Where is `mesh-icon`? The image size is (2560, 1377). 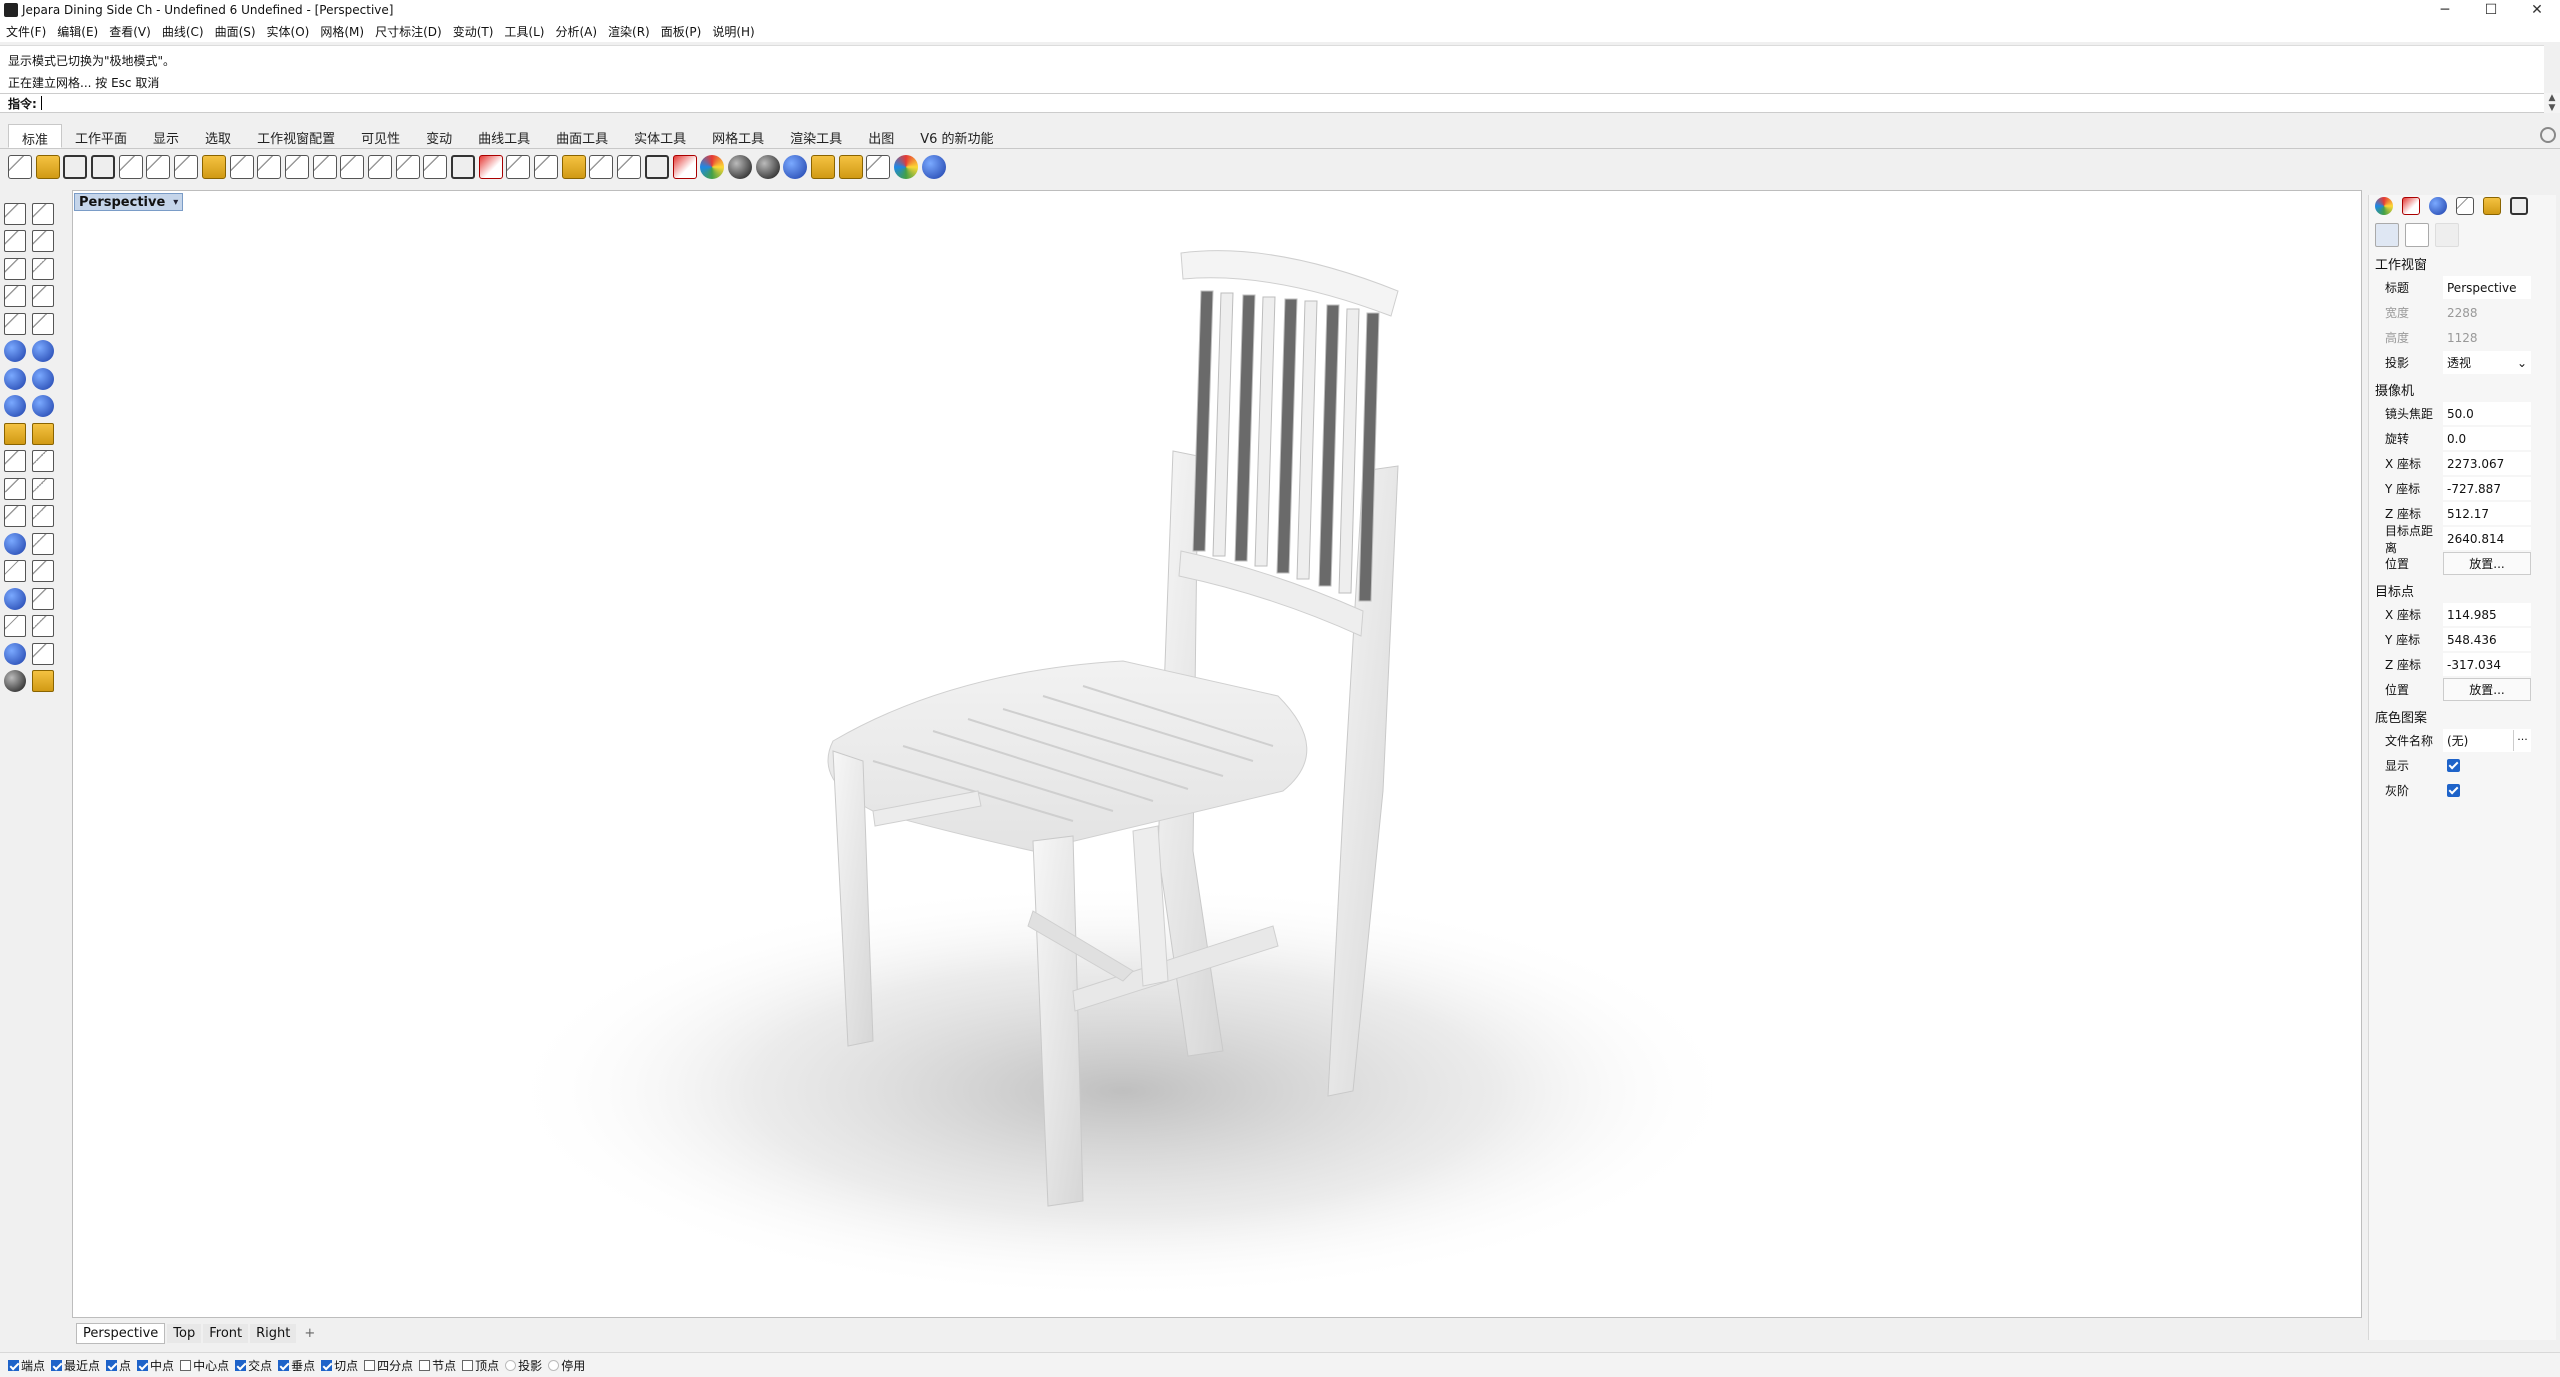
mesh-icon is located at coordinates (15, 433).